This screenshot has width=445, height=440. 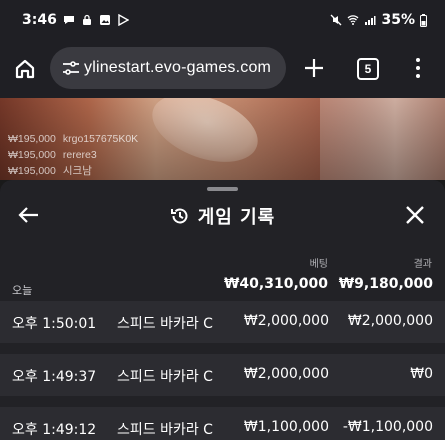 What do you see at coordinates (222, 286) in the screenshot?
I see `today-summary: 오늘 ₩40,310,000 ₩9,180,000` at bounding box center [222, 286].